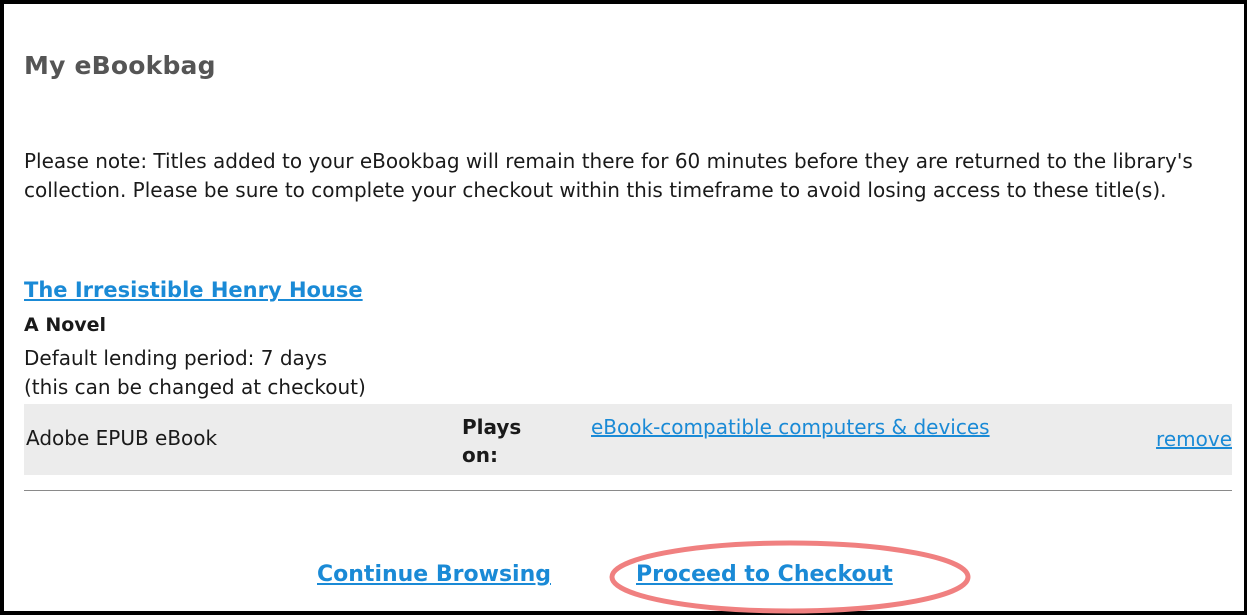  Describe the element at coordinates (628, 490) in the screenshot. I see `divider` at that location.